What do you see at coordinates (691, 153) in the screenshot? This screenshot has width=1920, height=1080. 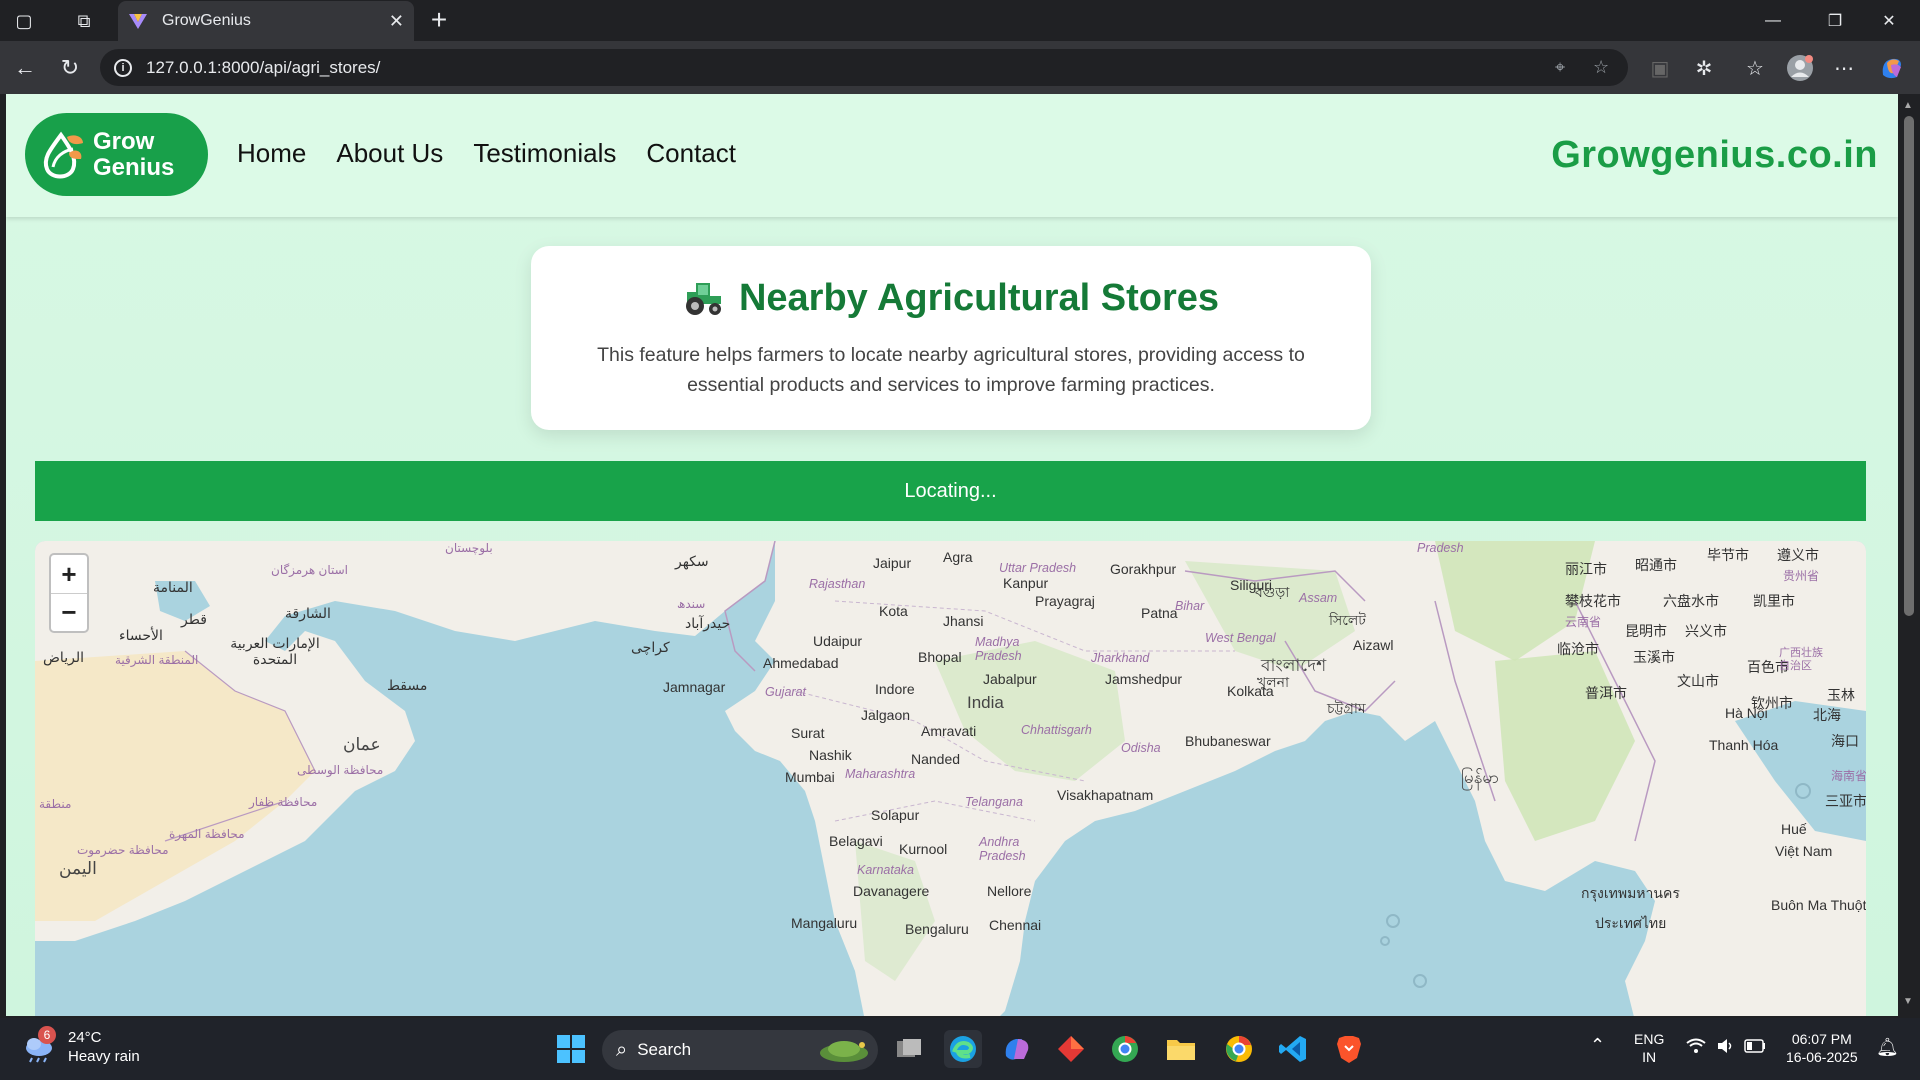 I see `nav-contact: Contact` at bounding box center [691, 153].